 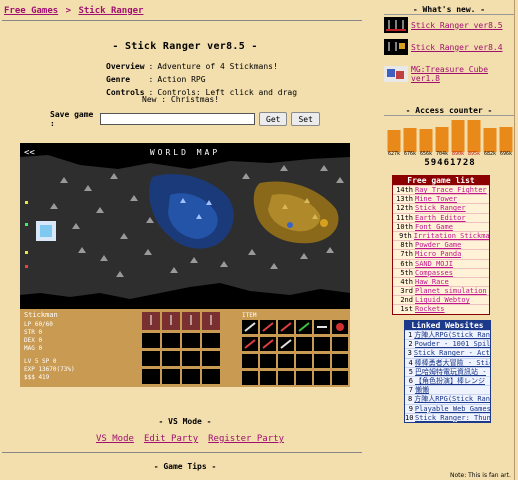 I want to click on free-game-link: Planet simulation, so click(x=451, y=291).